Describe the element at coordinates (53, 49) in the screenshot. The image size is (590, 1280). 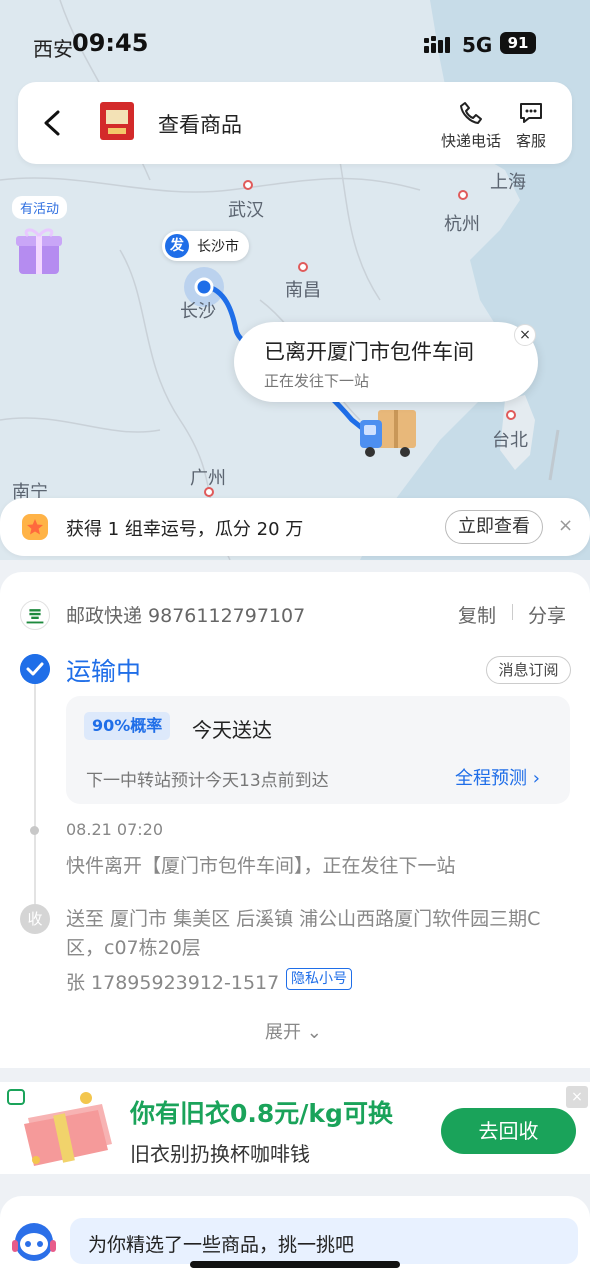
I see `location-text: 西安` at that location.